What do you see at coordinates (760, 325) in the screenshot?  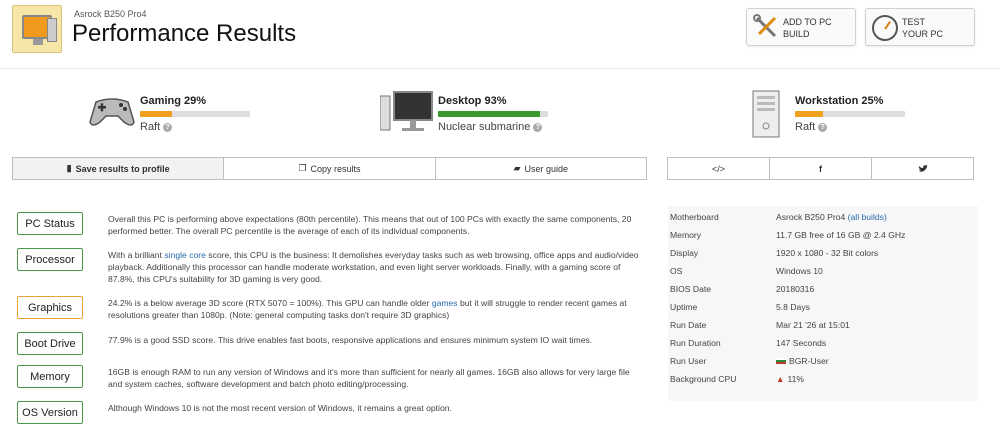 I see `spec-row-run-date: Run Date Mar 21 '26 at 15:01` at bounding box center [760, 325].